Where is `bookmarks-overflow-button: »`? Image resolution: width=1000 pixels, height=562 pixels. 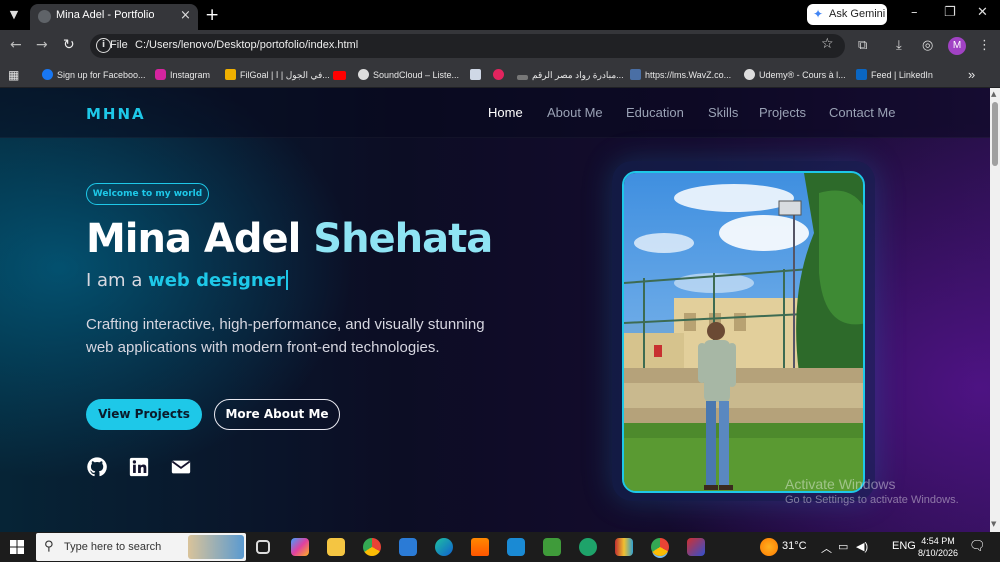 bookmarks-overflow-button: » is located at coordinates (971, 75).